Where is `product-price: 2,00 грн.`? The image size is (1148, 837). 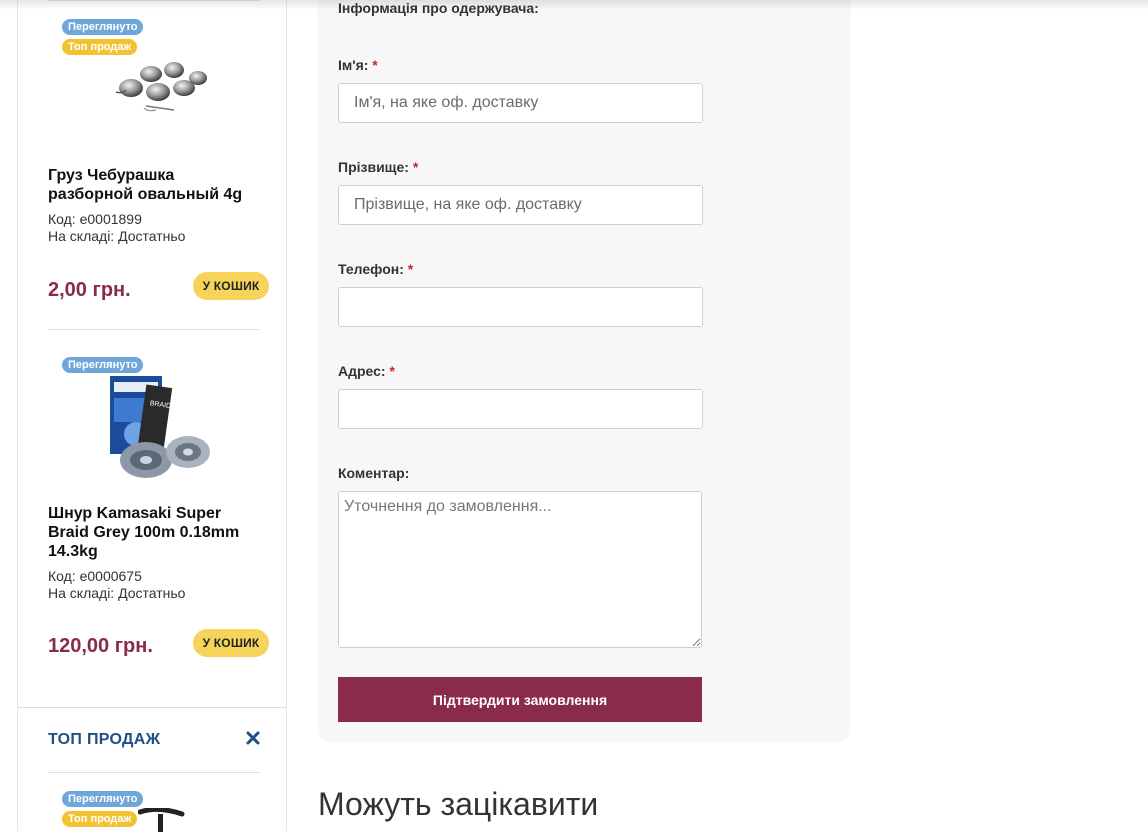 product-price: 2,00 грн. is located at coordinates (89, 290).